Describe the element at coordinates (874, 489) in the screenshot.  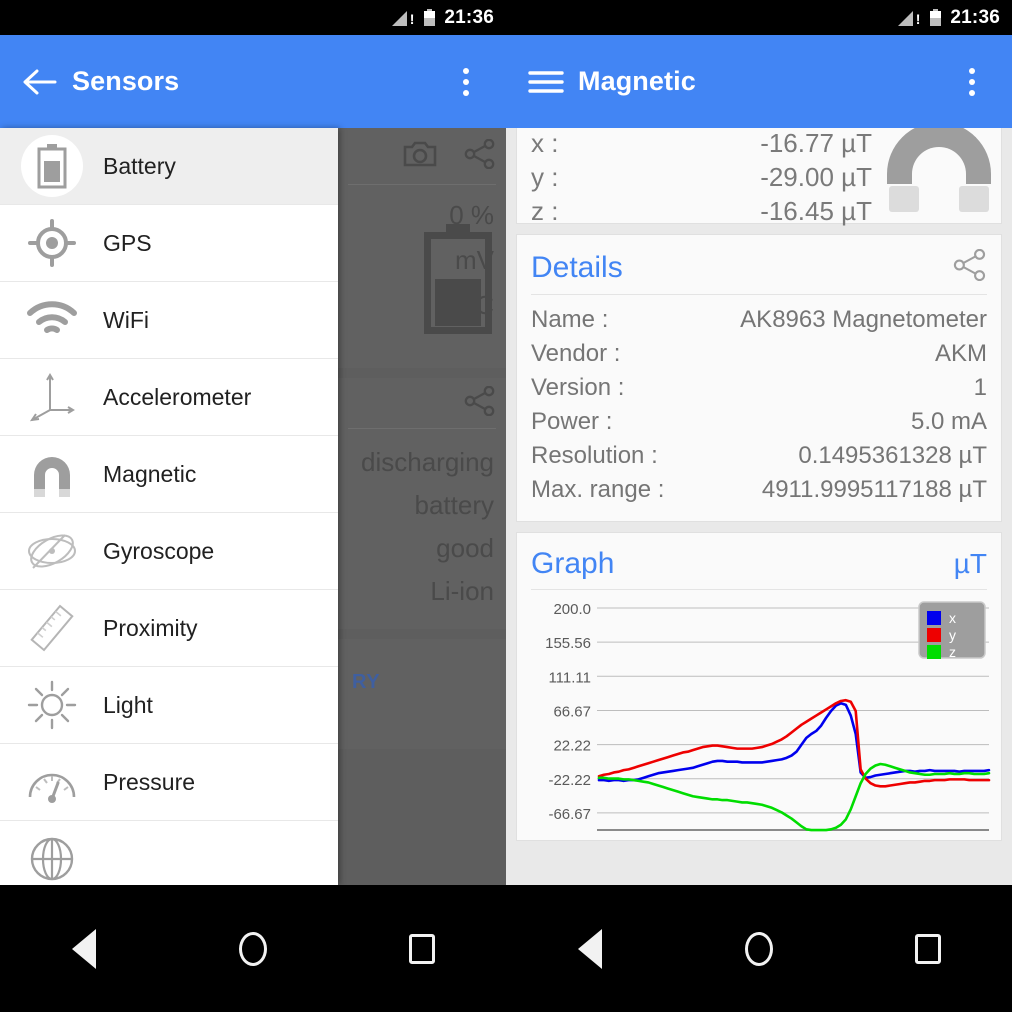
I see `detail-value: 4911.9995117188 µT` at that location.